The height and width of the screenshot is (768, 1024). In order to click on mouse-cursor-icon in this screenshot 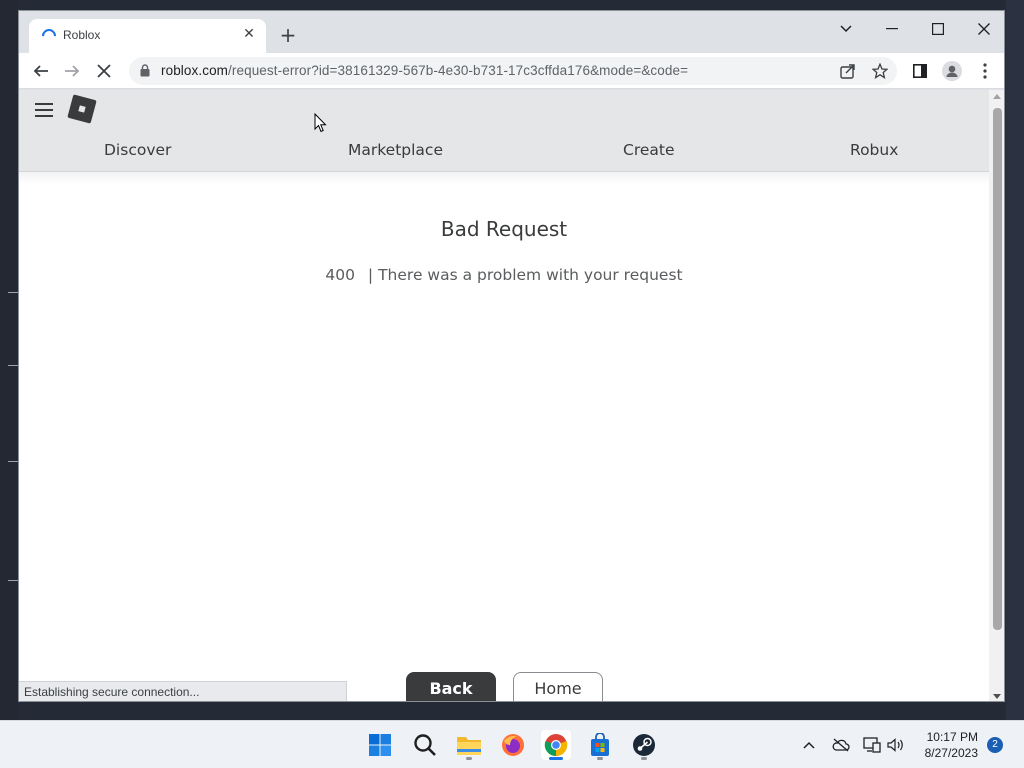, I will do `click(320, 123)`.